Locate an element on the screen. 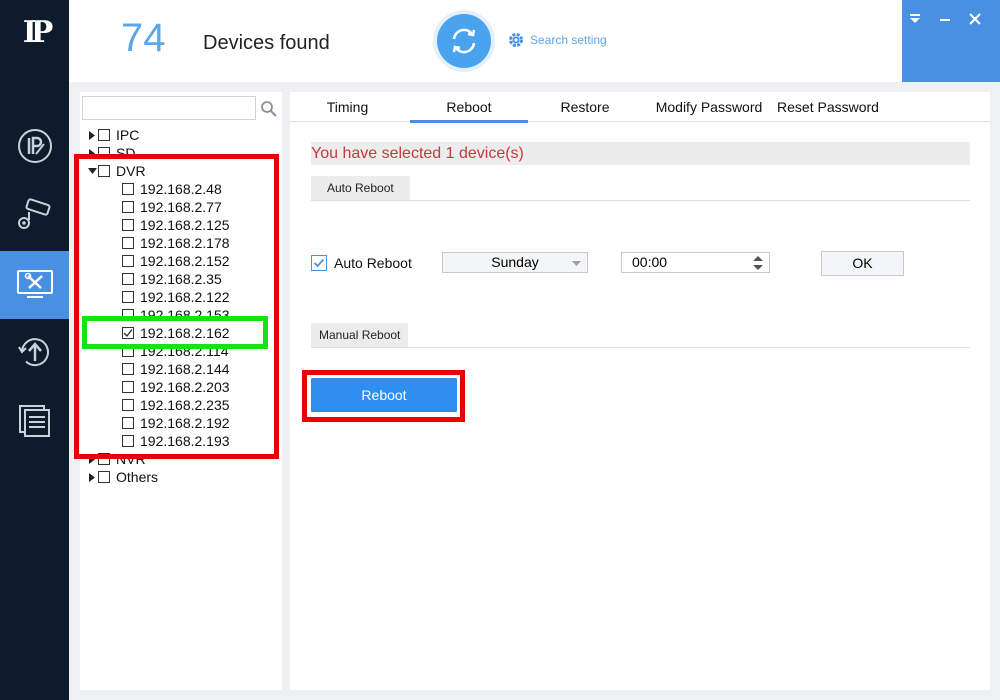 This screenshot has height=700, width=1000. search-icon is located at coordinates (269, 109).